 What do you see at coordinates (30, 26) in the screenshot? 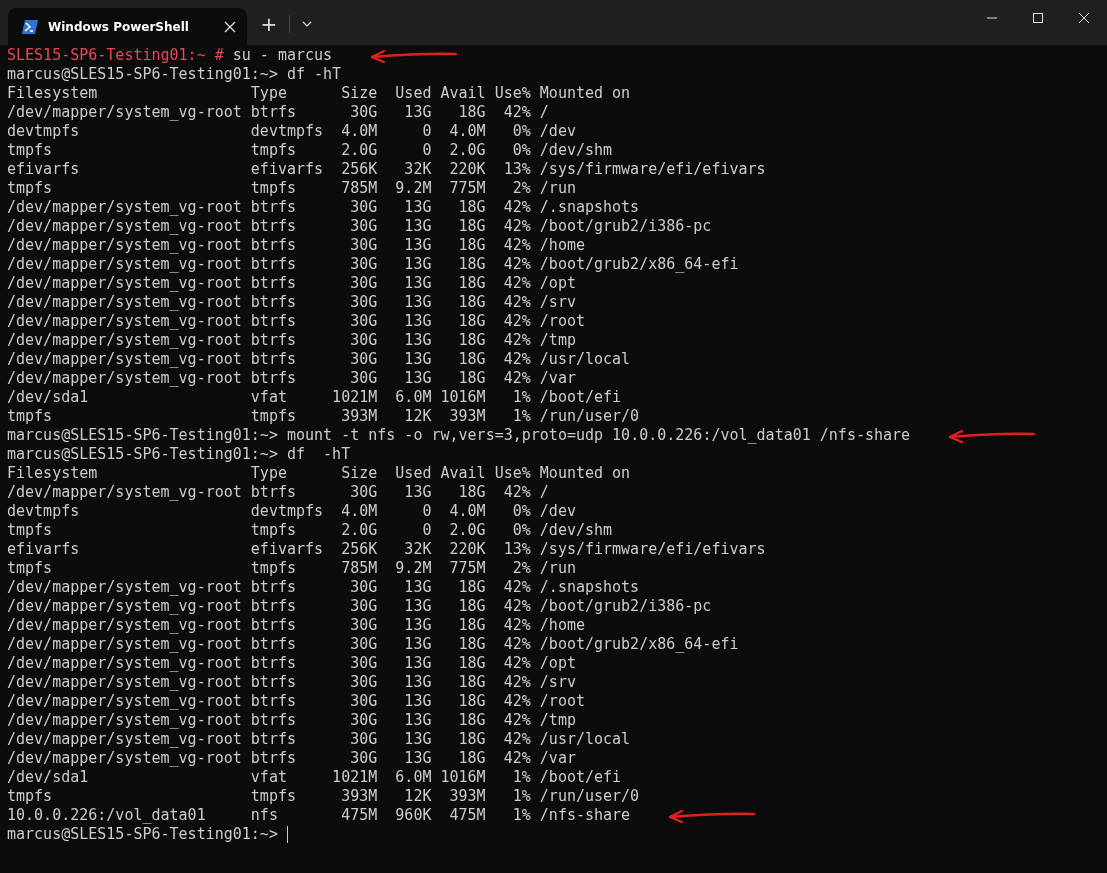
I see `powershell-icon` at bounding box center [30, 26].